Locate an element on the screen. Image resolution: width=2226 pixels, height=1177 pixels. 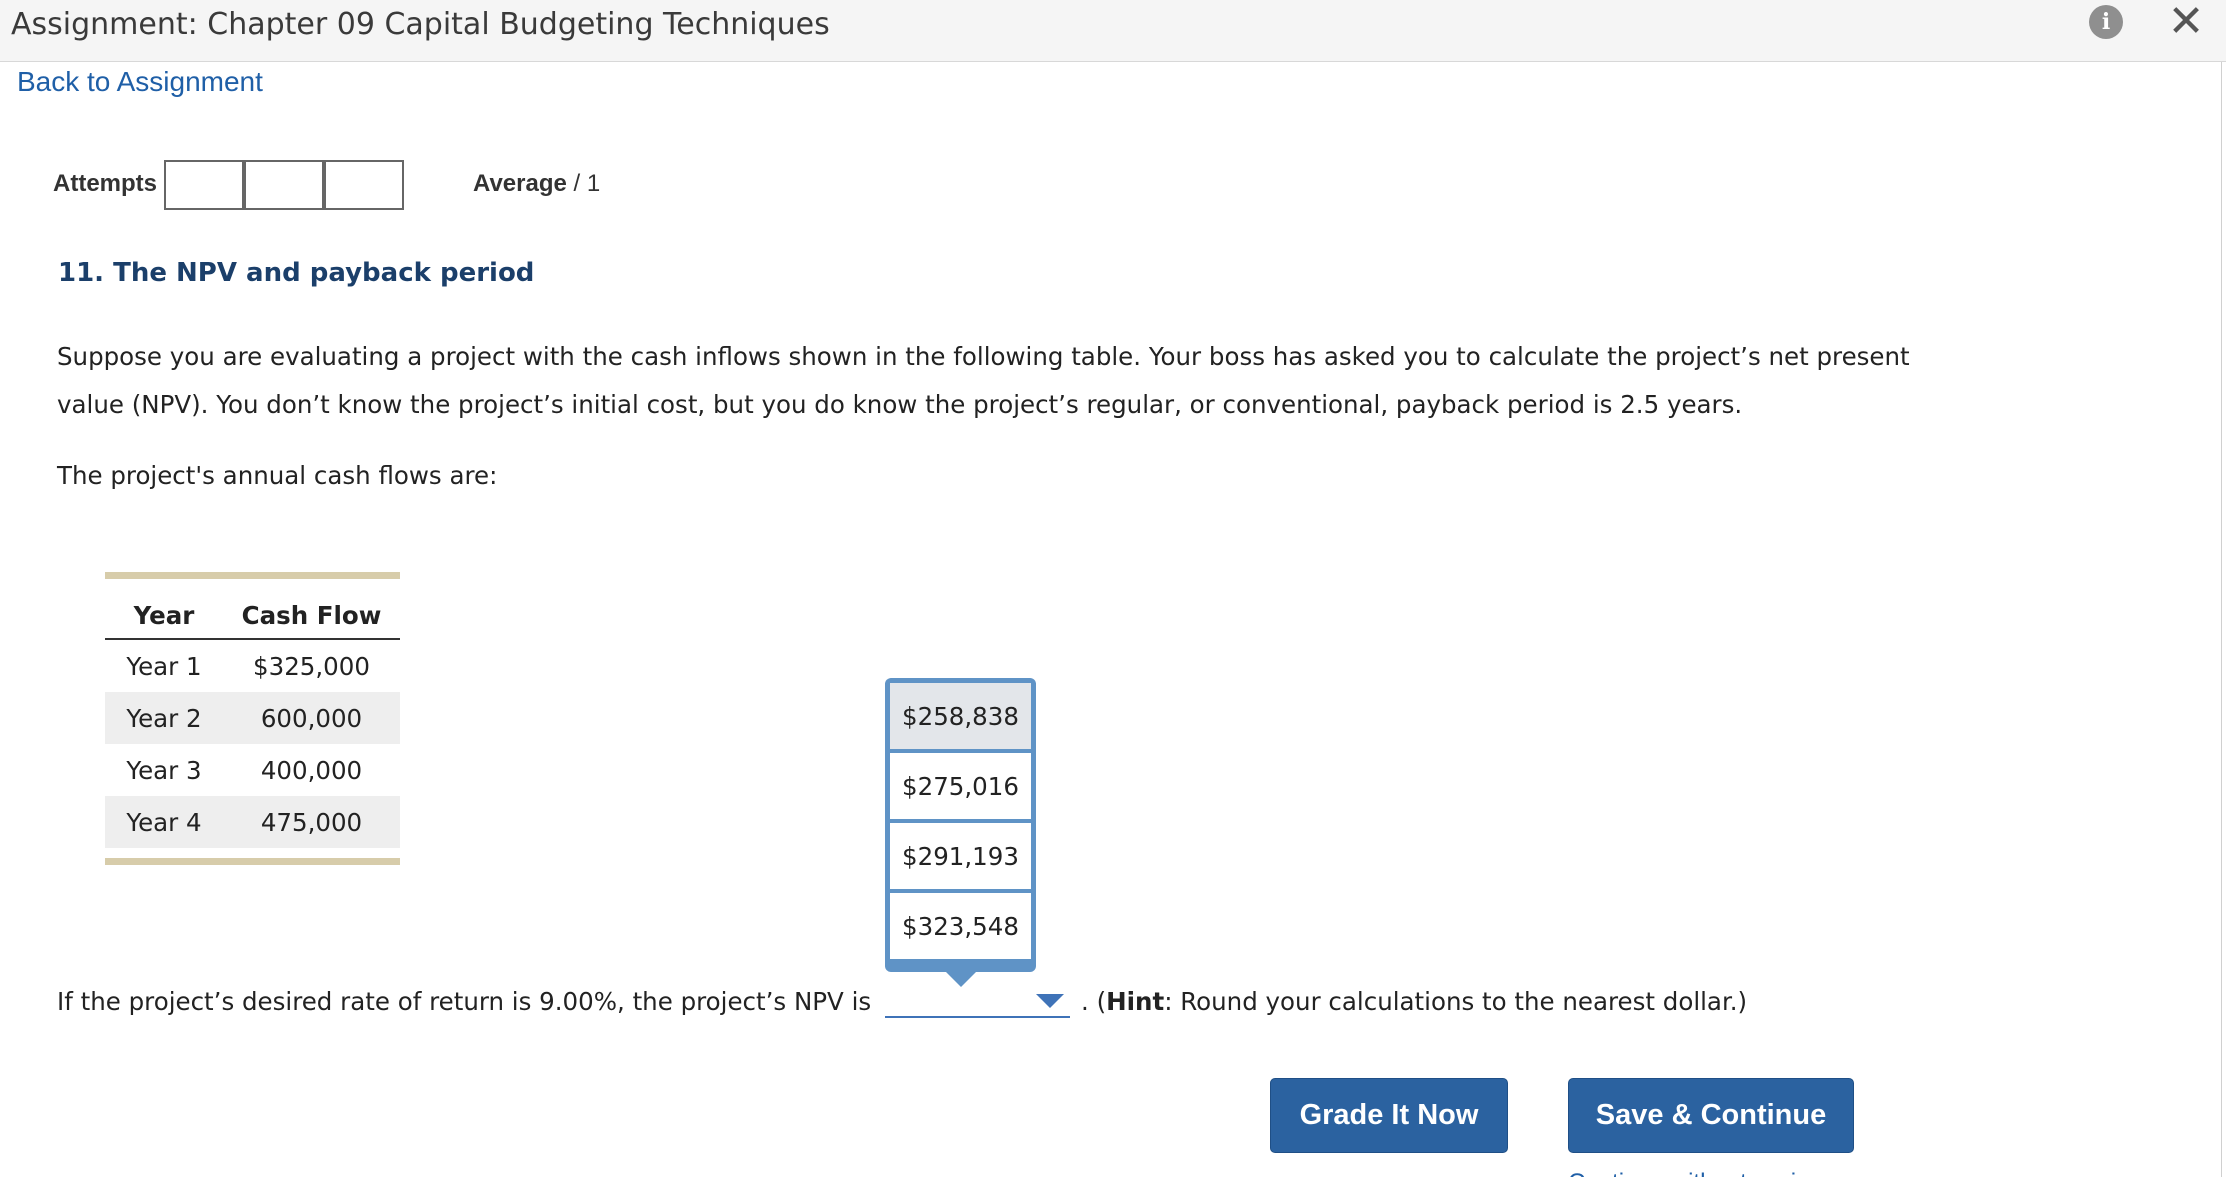
dropdown-option: $323,548 is located at coordinates (960, 926).